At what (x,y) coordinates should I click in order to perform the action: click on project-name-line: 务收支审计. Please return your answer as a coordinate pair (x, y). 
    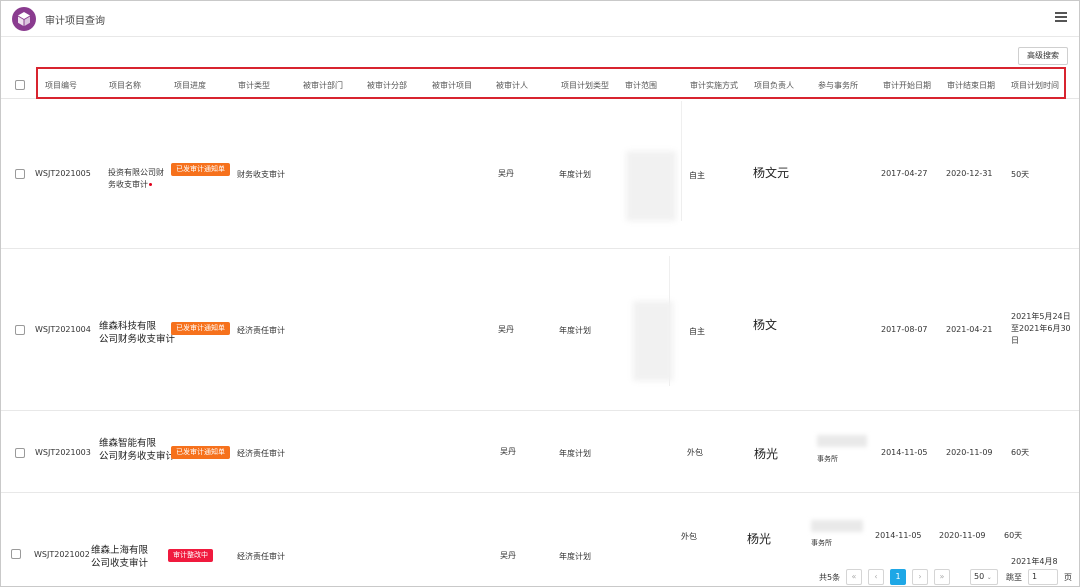
    Looking at the image, I should click on (136, 185).